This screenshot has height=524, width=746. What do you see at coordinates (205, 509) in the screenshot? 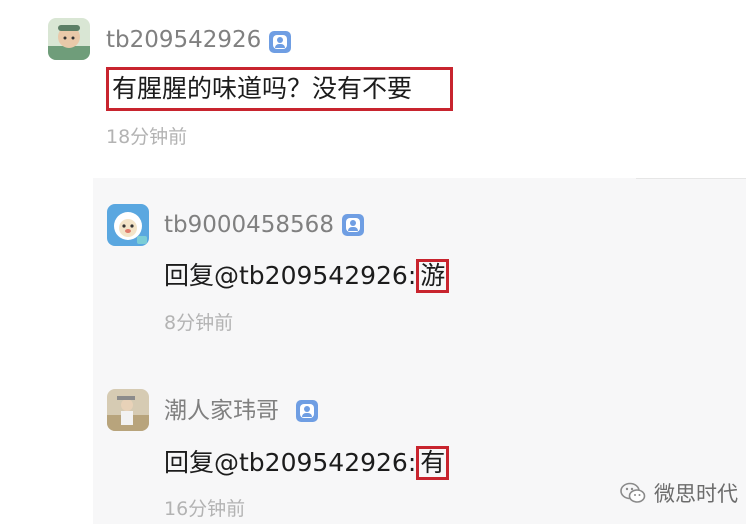
I see `reply-timestamp: 16分钟前` at bounding box center [205, 509].